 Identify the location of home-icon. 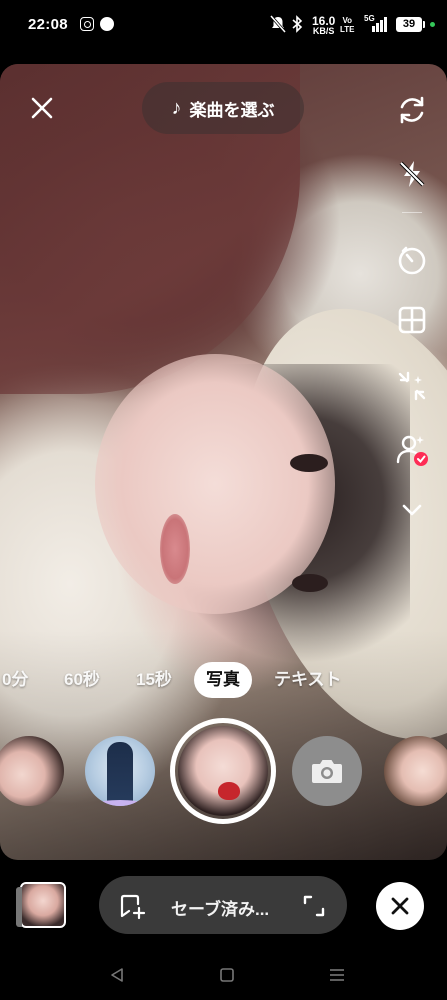
(227, 975).